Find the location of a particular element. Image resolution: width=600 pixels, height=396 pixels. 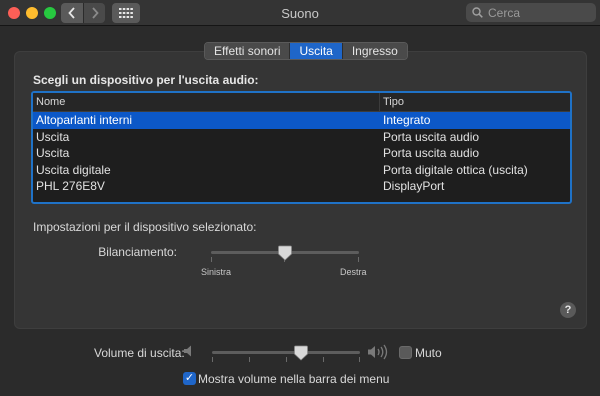

device-name: Uscita digitale is located at coordinates (73, 169).